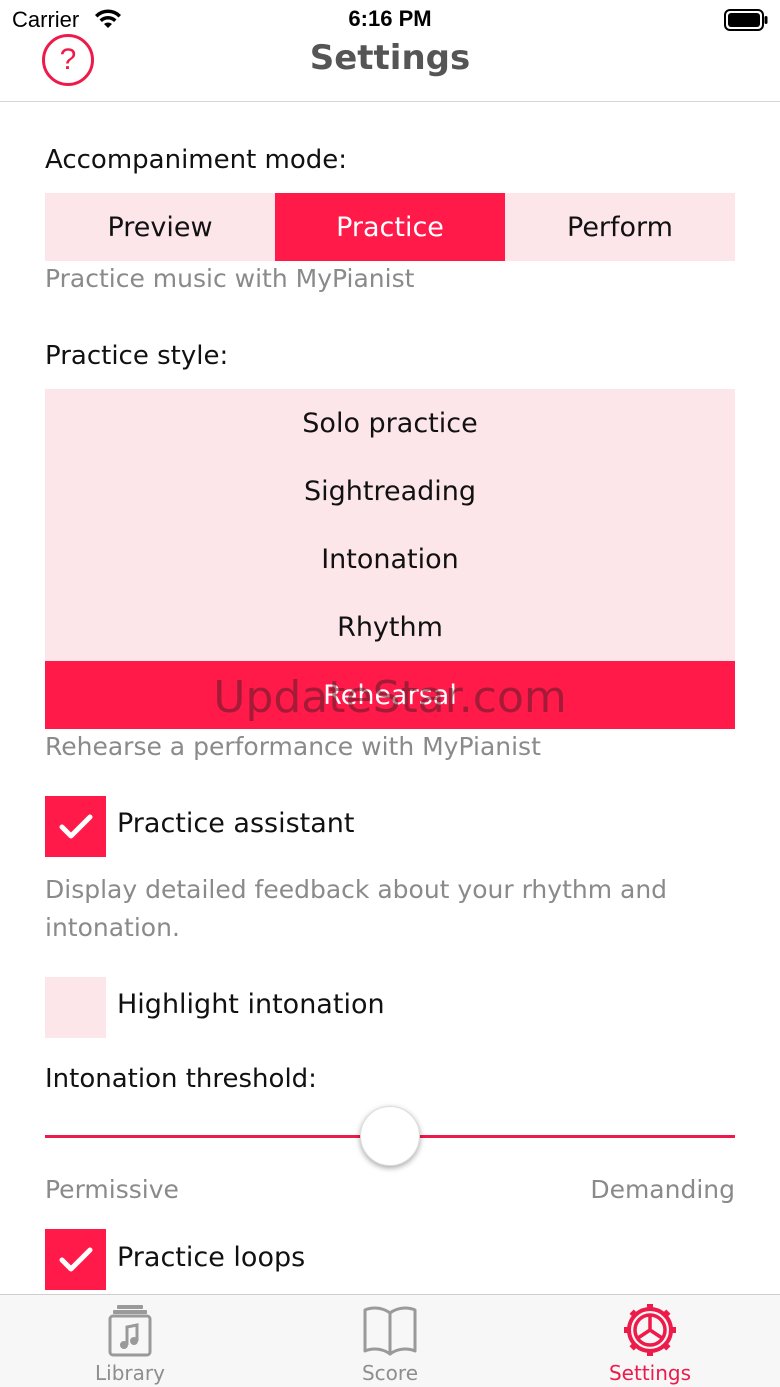 This screenshot has width=780, height=1387. Describe the element at coordinates (390, 695) in the screenshot. I see `practice-style-rehearsal: Rehearsal` at that location.